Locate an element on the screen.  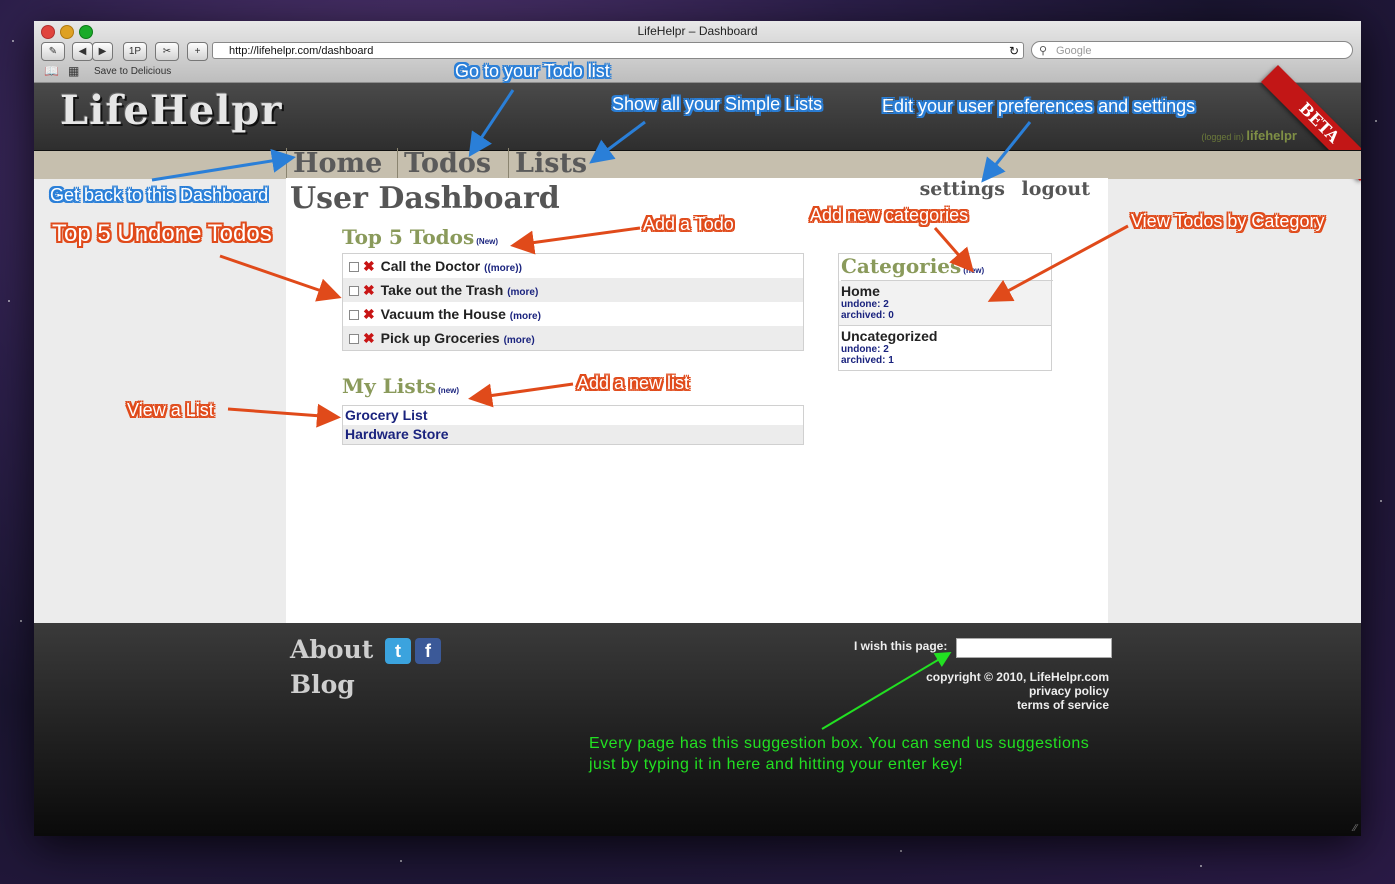
arrow-top5 is located at coordinates (280, 278).